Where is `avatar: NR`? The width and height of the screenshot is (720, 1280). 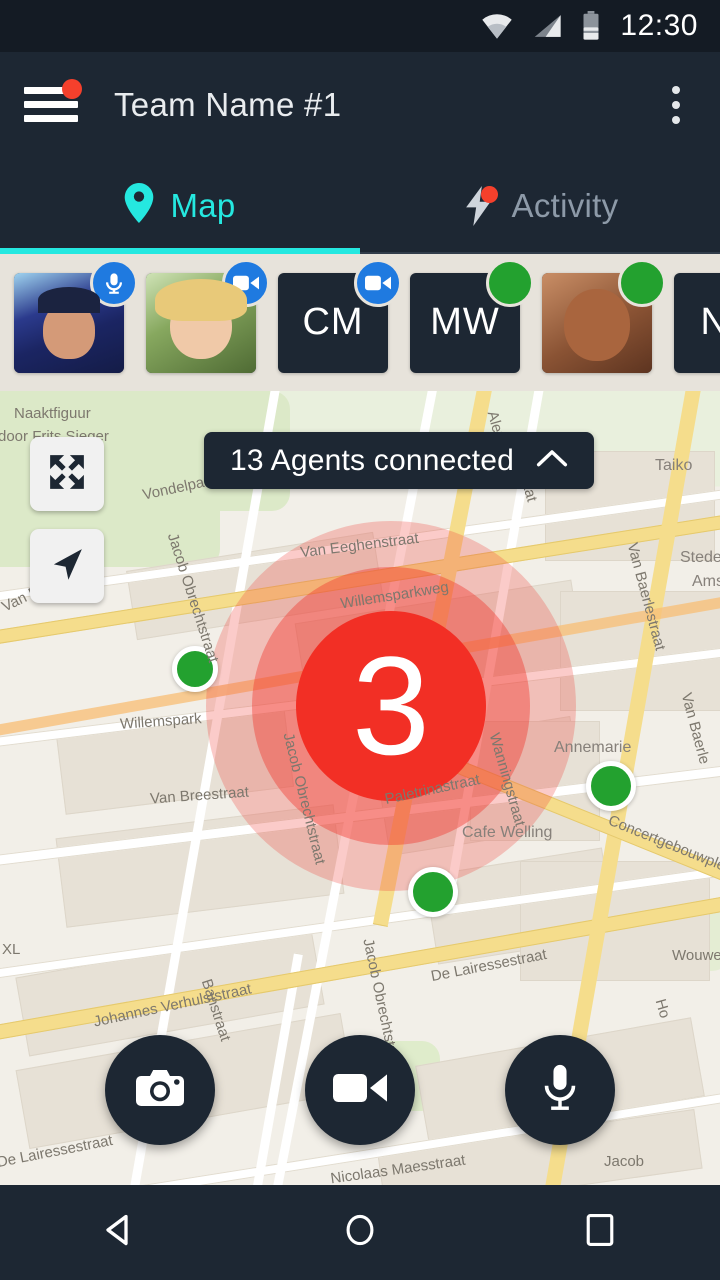 avatar: NR is located at coordinates (697, 322).